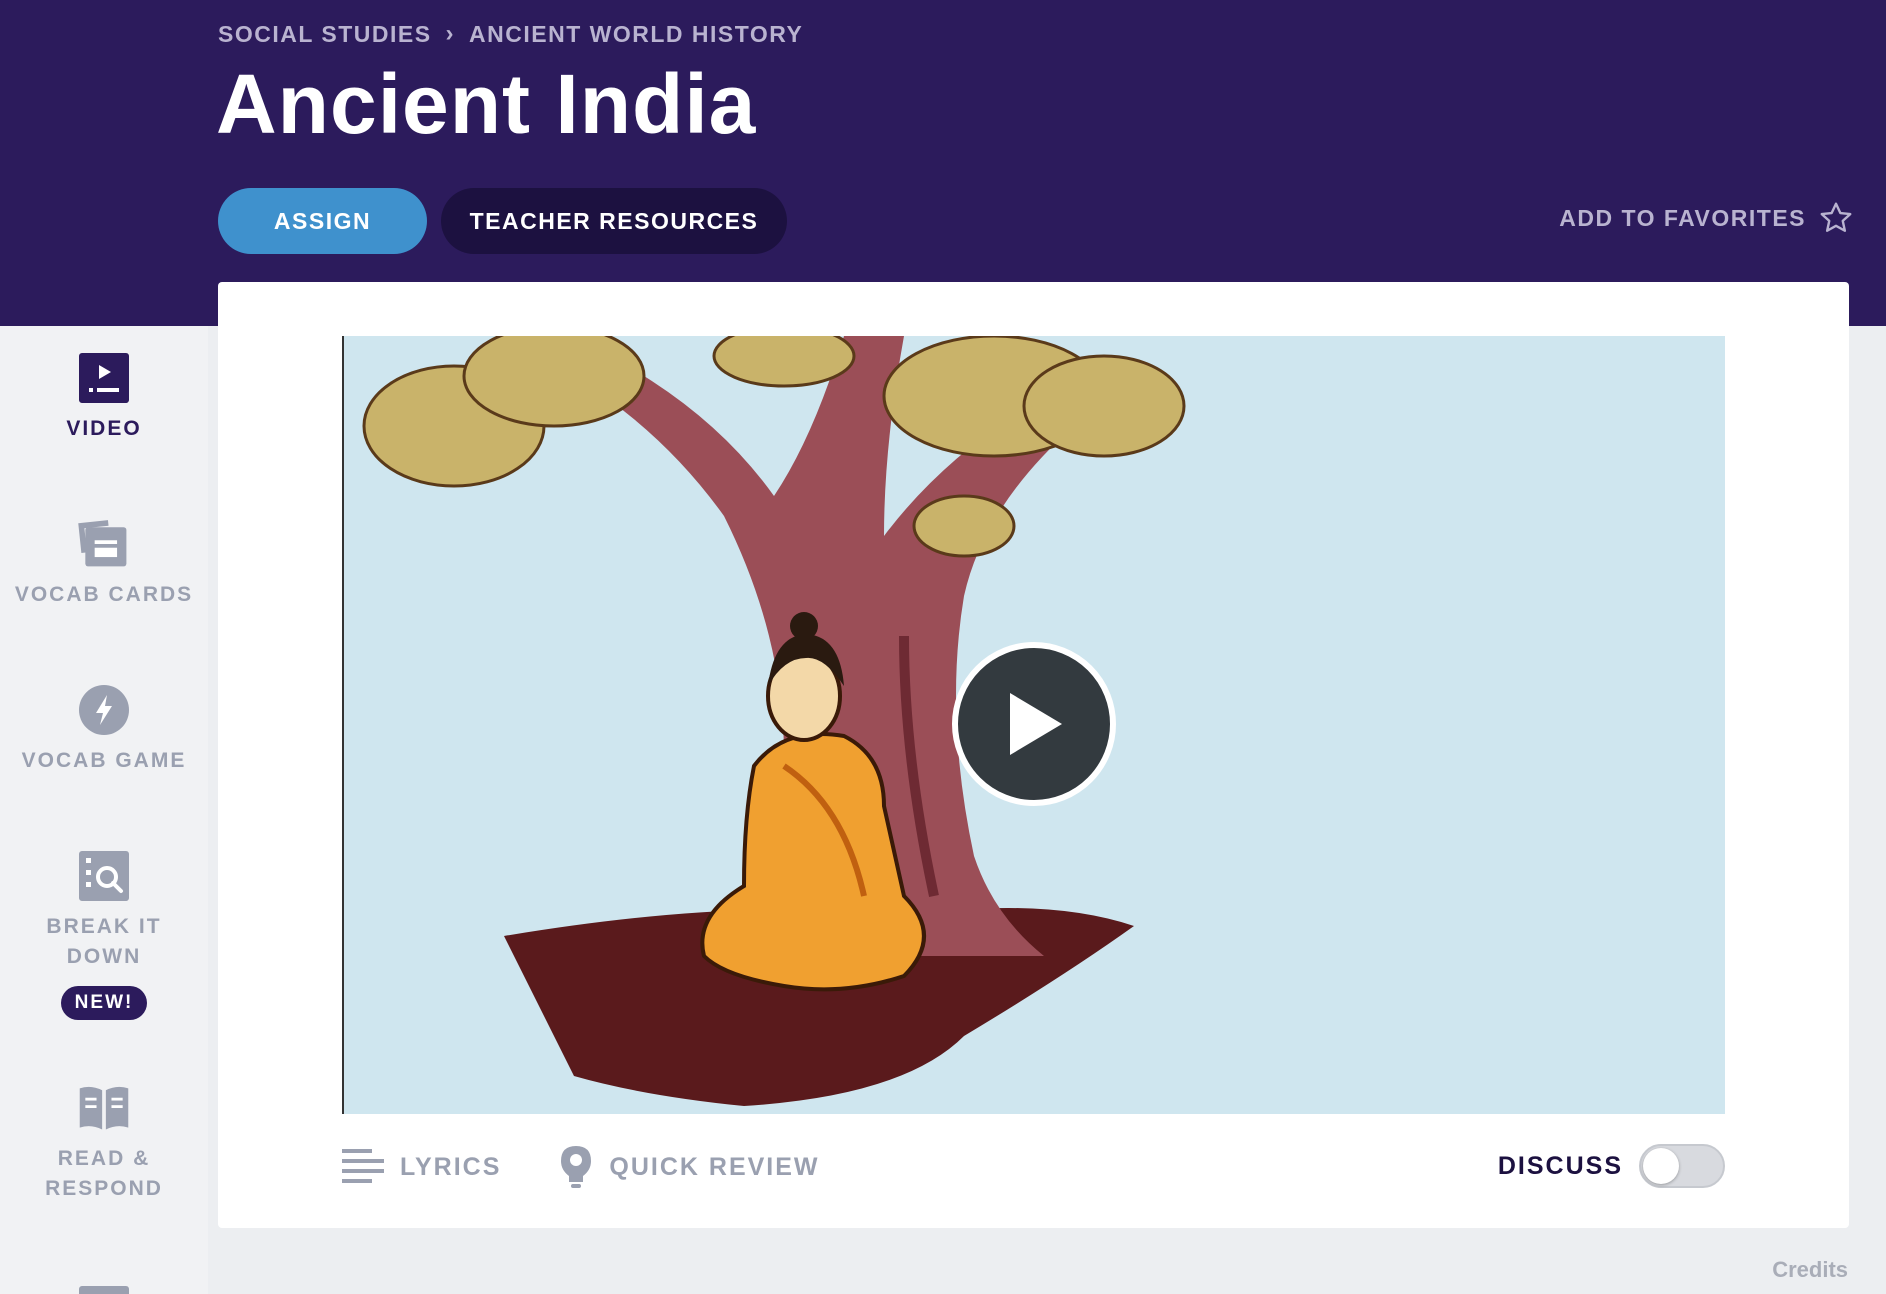 The width and height of the screenshot is (1886, 1294). What do you see at coordinates (104, 544) in the screenshot?
I see `vocab-cards-icon` at bounding box center [104, 544].